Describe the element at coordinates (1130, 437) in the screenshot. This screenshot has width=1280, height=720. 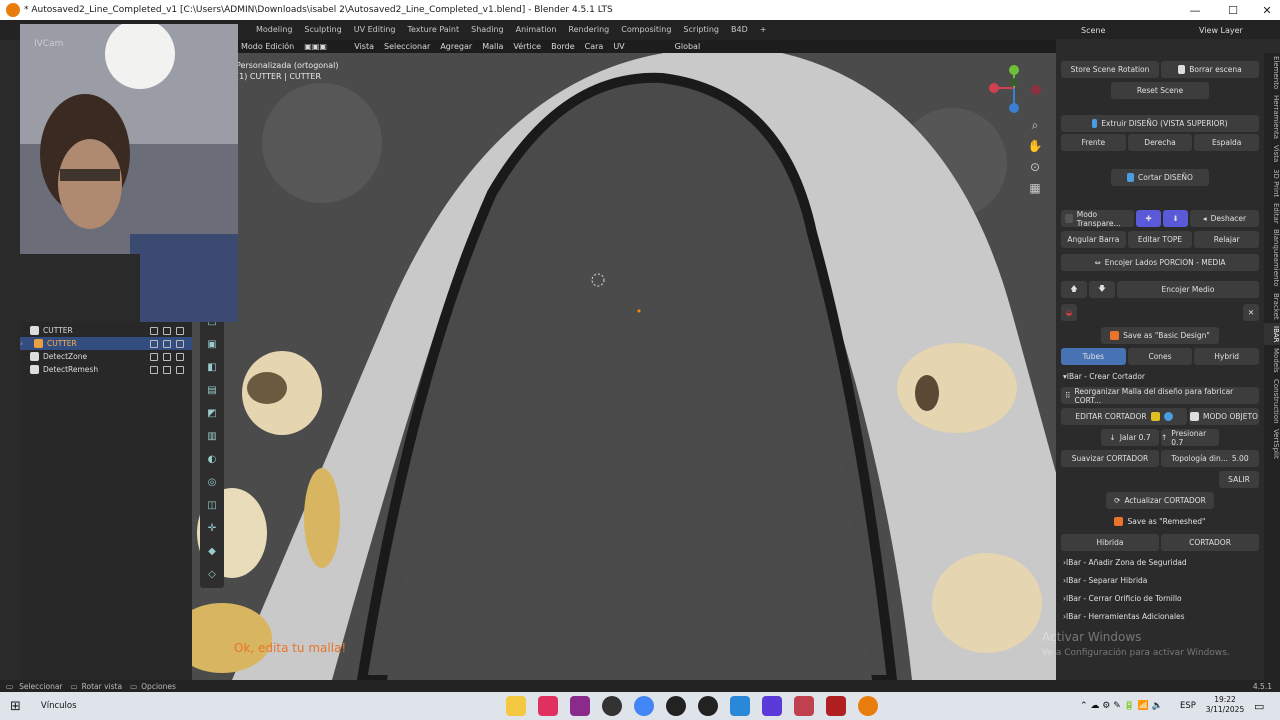
I see `jalar-button: ↓ Jalar 0.7` at that location.